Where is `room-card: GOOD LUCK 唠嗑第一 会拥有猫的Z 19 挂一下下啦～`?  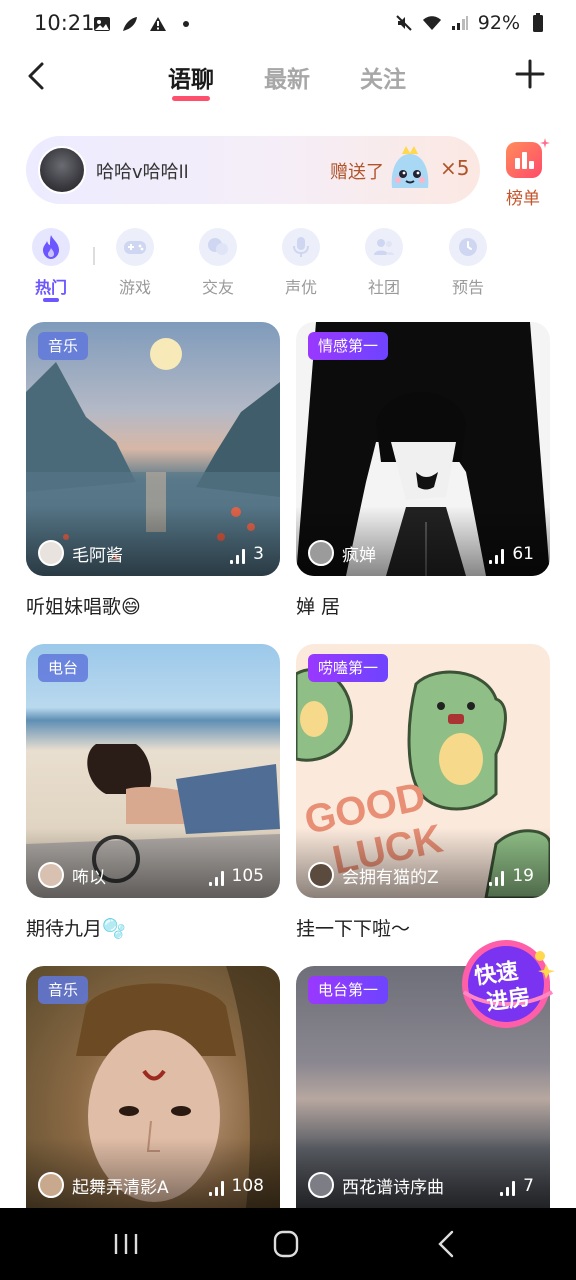 room-card: GOOD LUCK 唠嗑第一 会拥有猫的Z 19 挂一下下啦～ is located at coordinates (423, 792).